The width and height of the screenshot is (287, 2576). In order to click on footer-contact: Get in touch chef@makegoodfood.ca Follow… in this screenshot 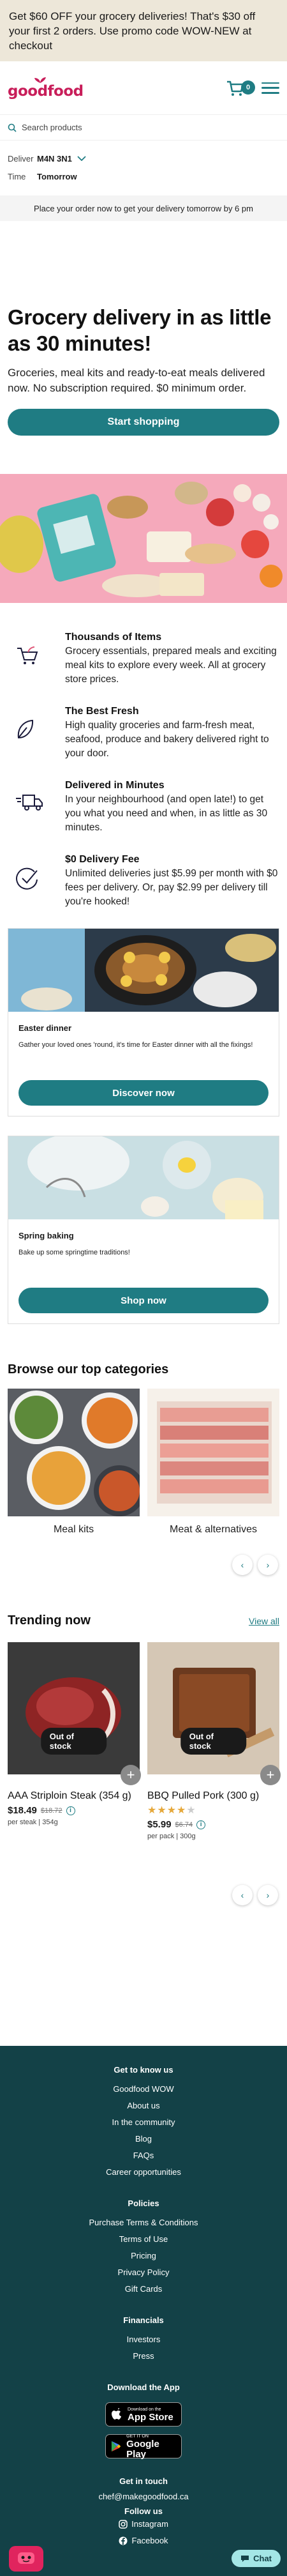, I will do `click(143, 2512)`.